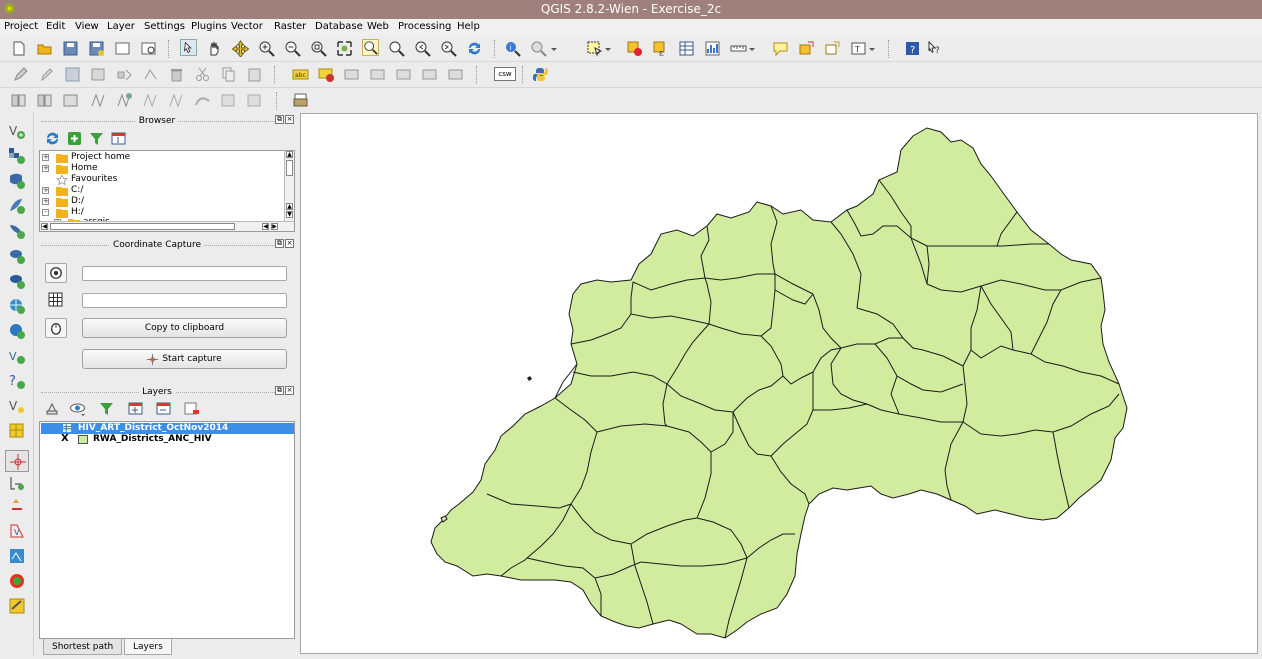 This screenshot has width=1262, height=659. What do you see at coordinates (98, 74) in the screenshot?
I see `add-feature-icon` at bounding box center [98, 74].